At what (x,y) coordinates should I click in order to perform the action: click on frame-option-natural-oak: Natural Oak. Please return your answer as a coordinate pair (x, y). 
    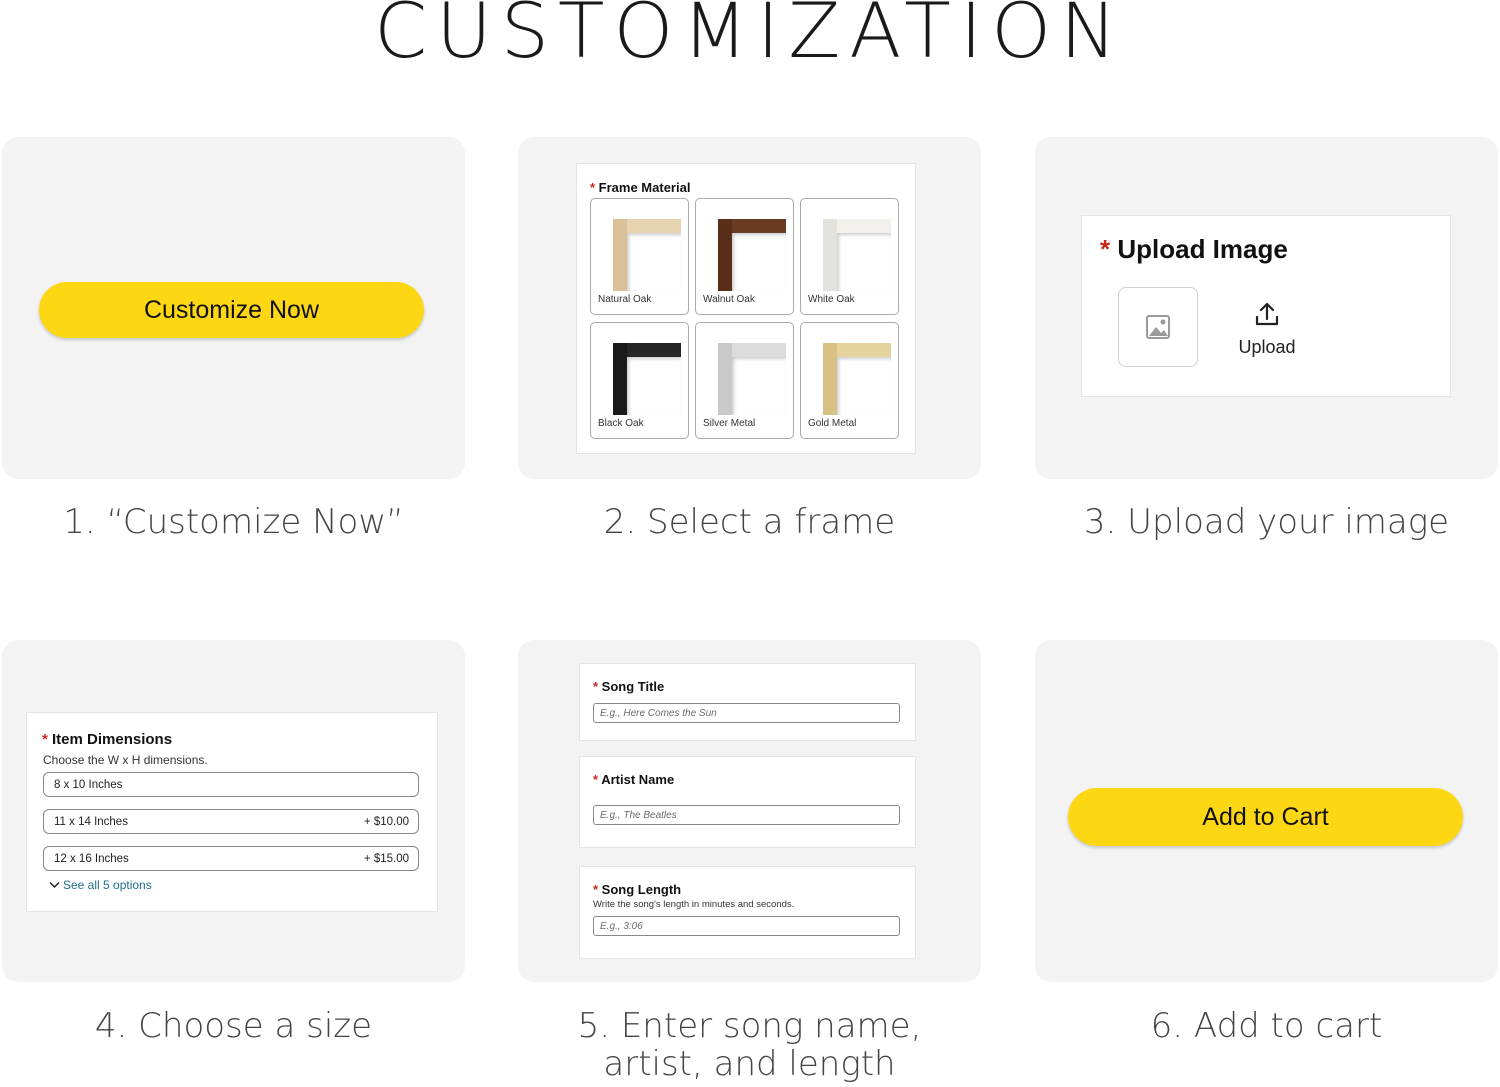
    Looking at the image, I should click on (639, 256).